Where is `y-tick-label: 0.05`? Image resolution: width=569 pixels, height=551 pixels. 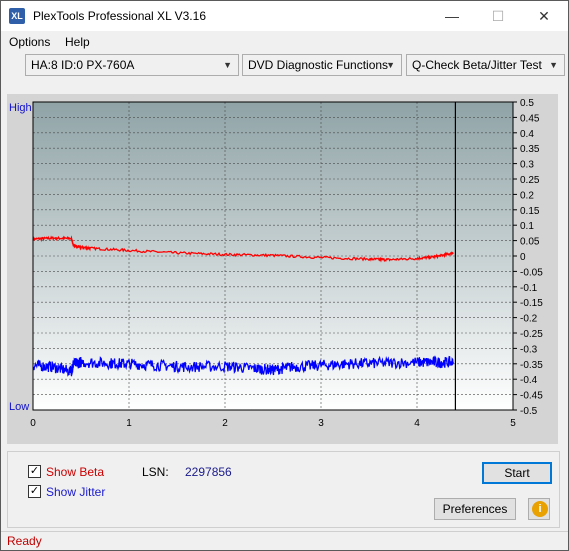 y-tick-label: 0.05 is located at coordinates (530, 242).